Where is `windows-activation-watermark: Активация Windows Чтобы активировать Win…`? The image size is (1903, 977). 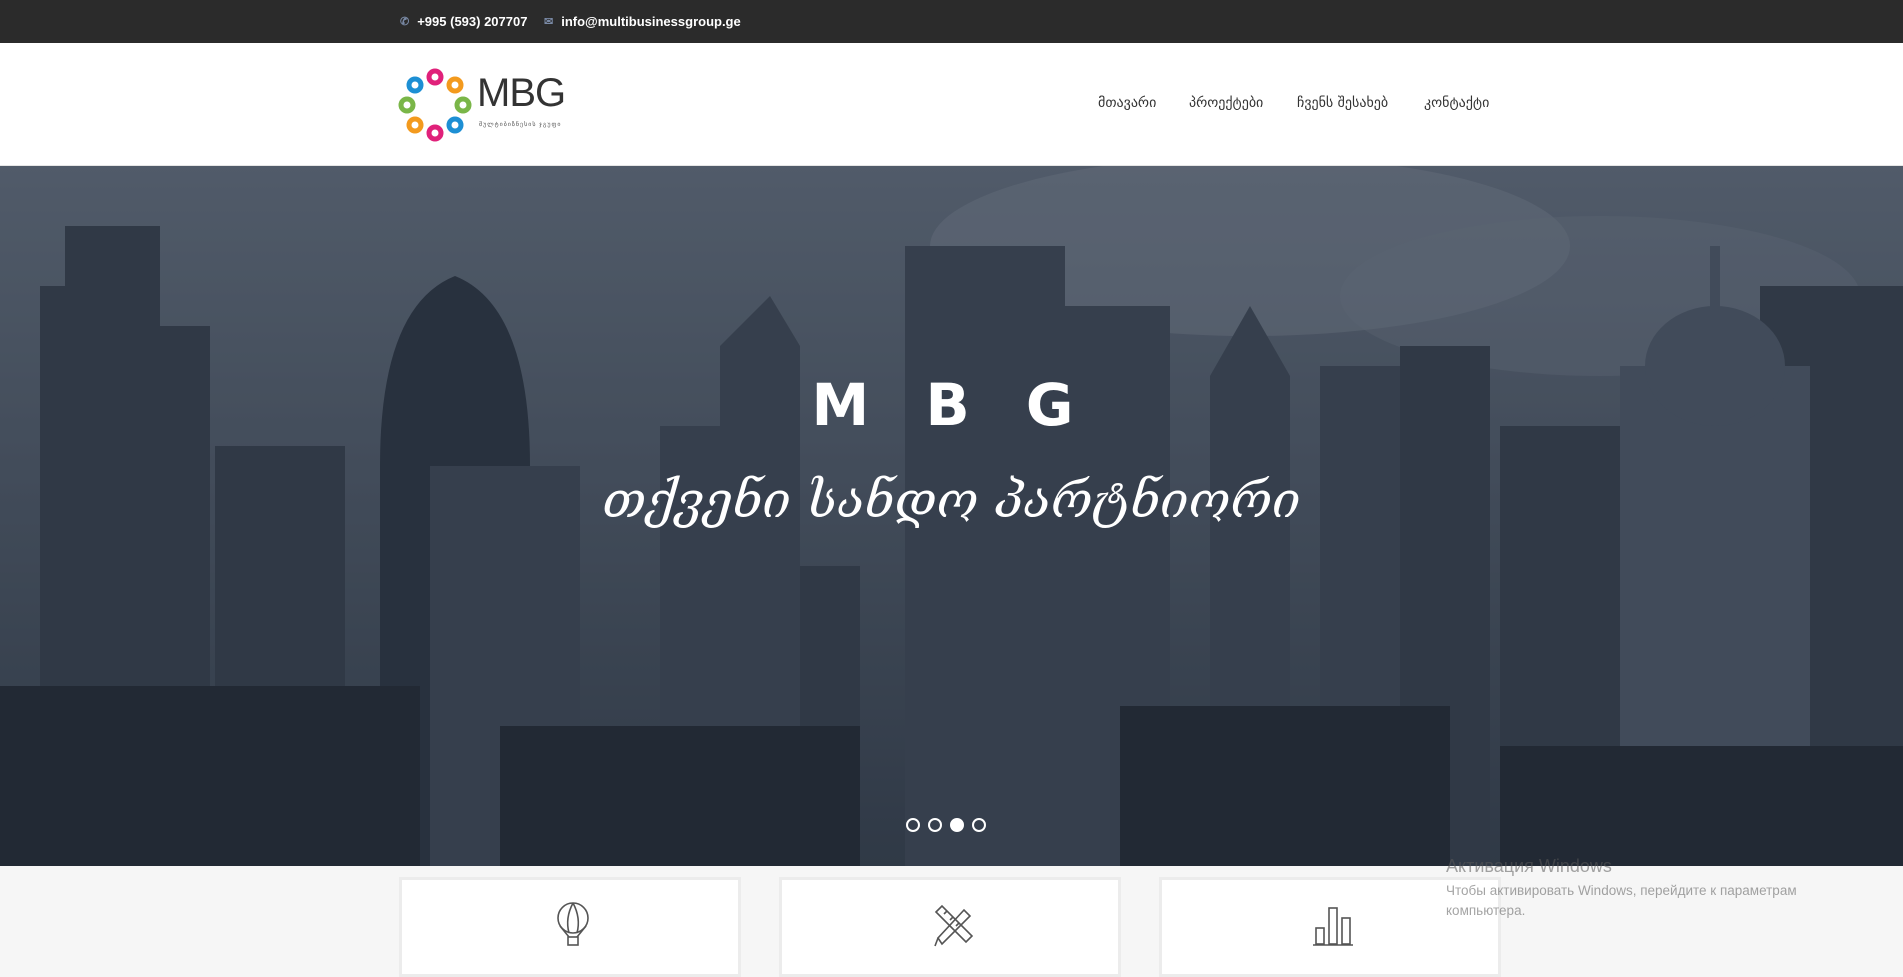
windows-activation-watermark: Активация Windows Чтобы активировать Win… is located at coordinates (1621, 888).